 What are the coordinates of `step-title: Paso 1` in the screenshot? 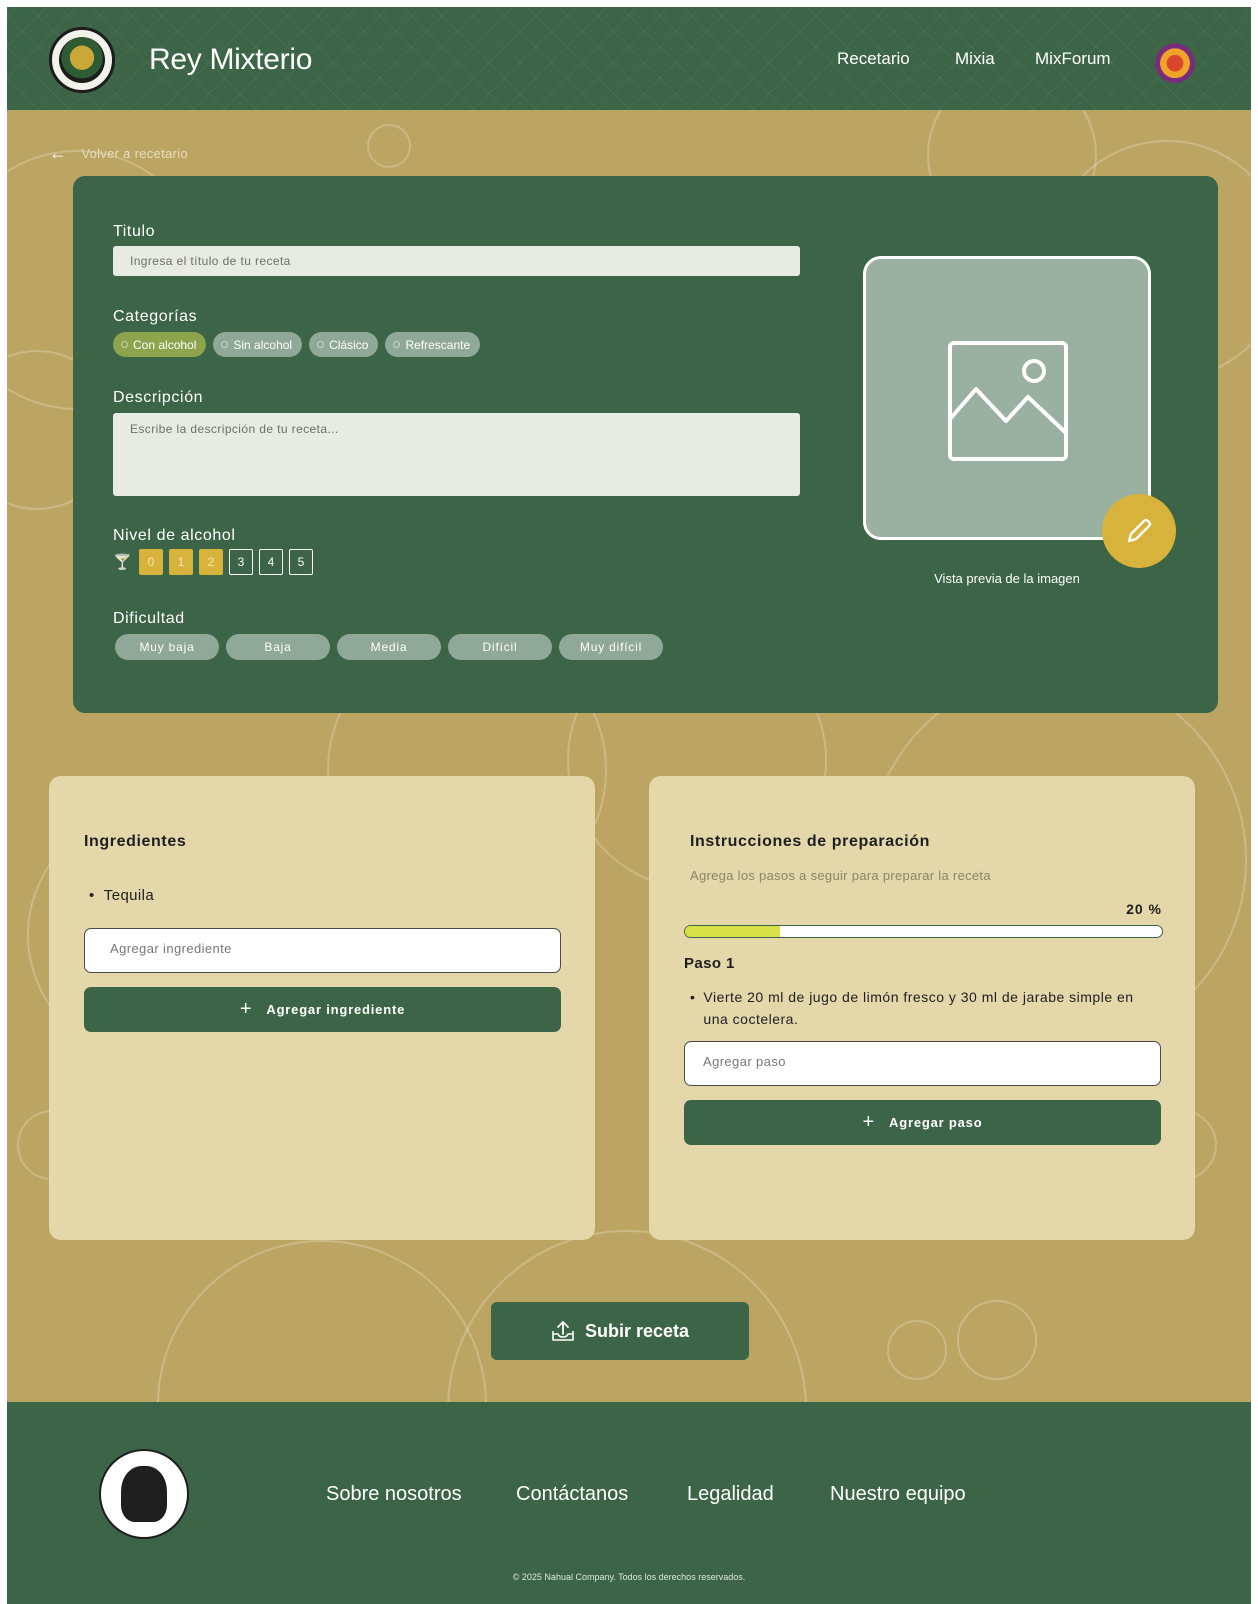 It's located at (709, 963).